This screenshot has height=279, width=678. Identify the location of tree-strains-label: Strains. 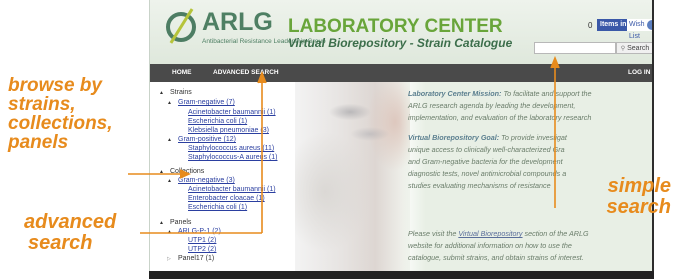
(181, 92).